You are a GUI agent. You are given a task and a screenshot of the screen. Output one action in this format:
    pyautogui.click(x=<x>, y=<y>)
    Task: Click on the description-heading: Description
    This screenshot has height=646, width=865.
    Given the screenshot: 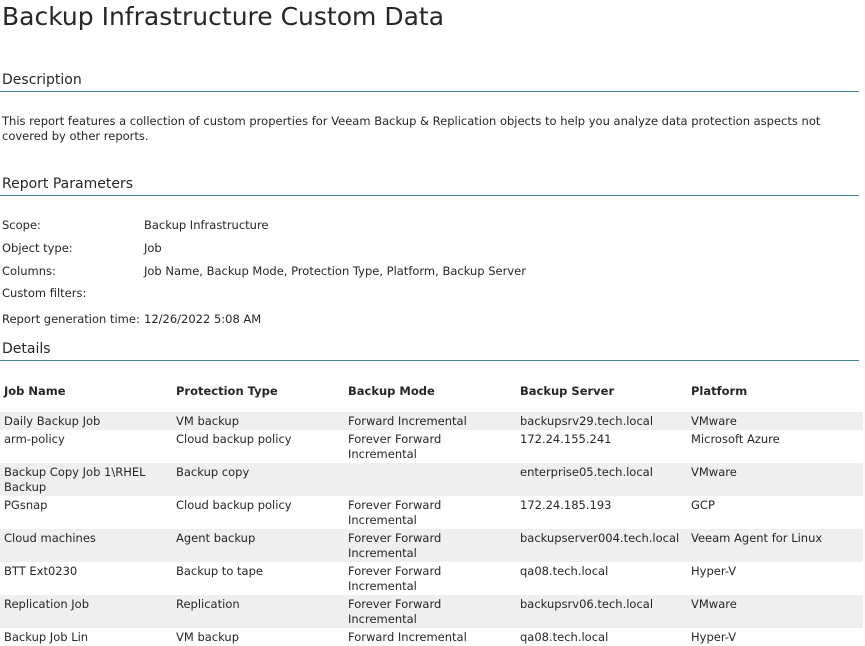 What is the action you would take?
    pyautogui.click(x=429, y=82)
    